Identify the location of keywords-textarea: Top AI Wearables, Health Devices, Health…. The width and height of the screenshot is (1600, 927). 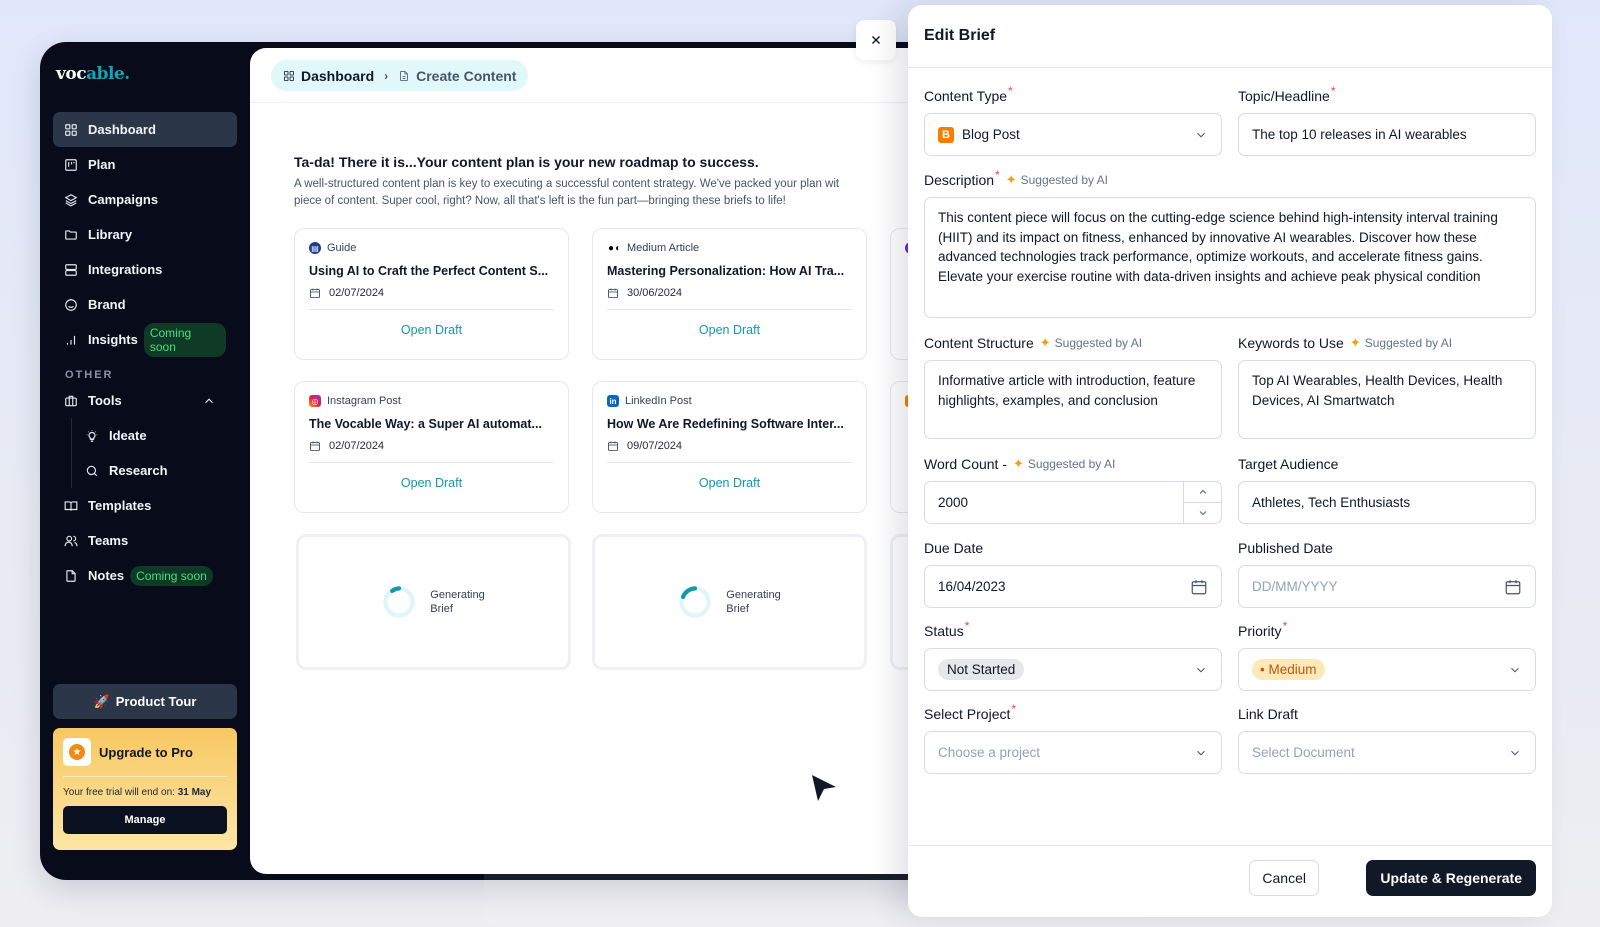
(1387, 399).